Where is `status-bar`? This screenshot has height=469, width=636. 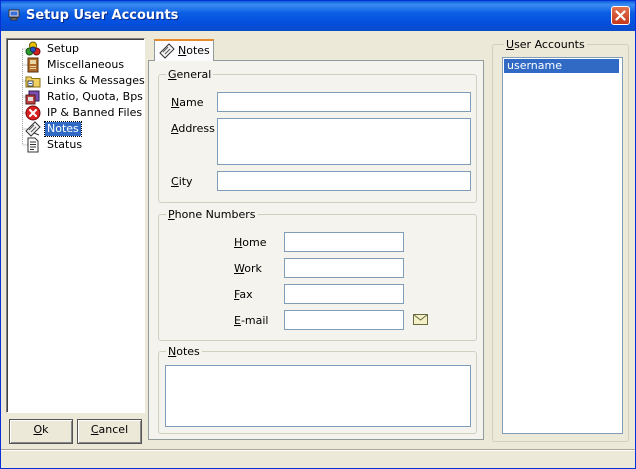 status-bar is located at coordinates (318, 459).